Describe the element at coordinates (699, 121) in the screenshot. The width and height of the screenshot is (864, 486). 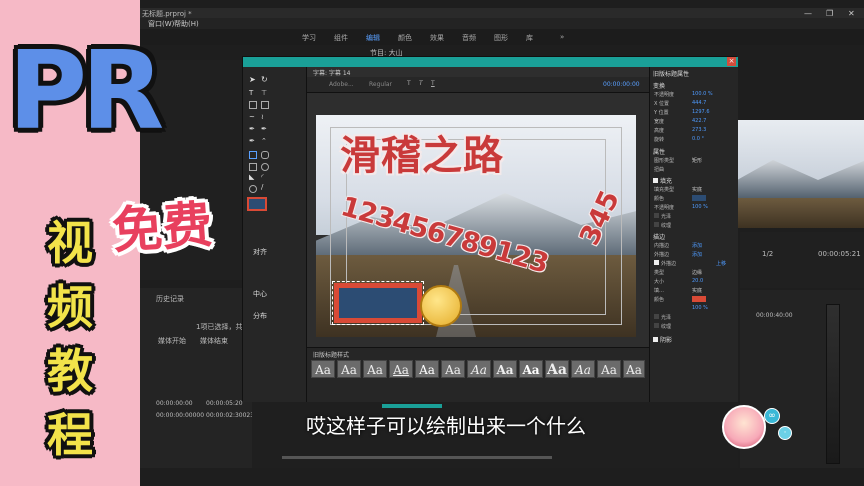
I see `width-value: 422.7` at that location.